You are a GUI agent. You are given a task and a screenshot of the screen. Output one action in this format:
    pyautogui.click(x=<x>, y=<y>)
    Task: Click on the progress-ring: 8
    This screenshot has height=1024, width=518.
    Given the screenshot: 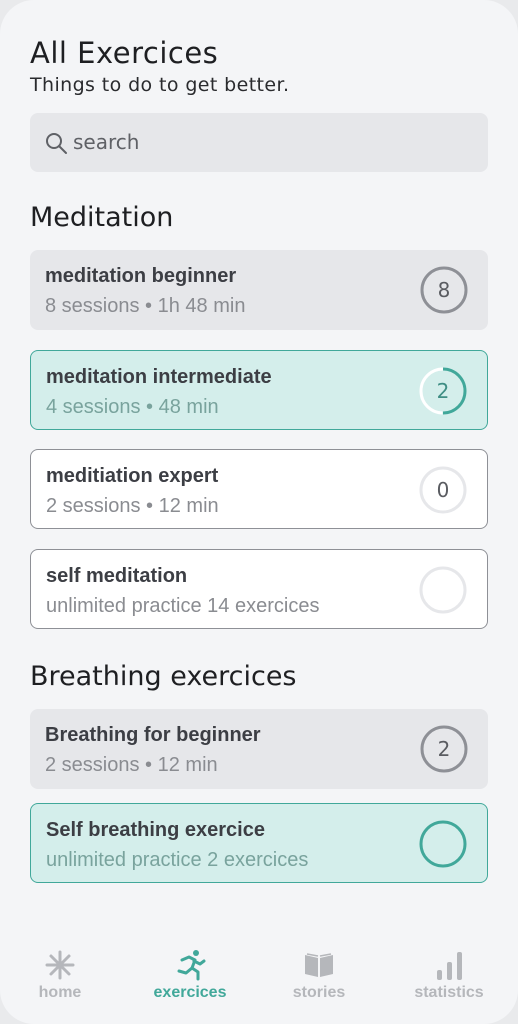 What is the action you would take?
    pyautogui.click(x=444, y=290)
    